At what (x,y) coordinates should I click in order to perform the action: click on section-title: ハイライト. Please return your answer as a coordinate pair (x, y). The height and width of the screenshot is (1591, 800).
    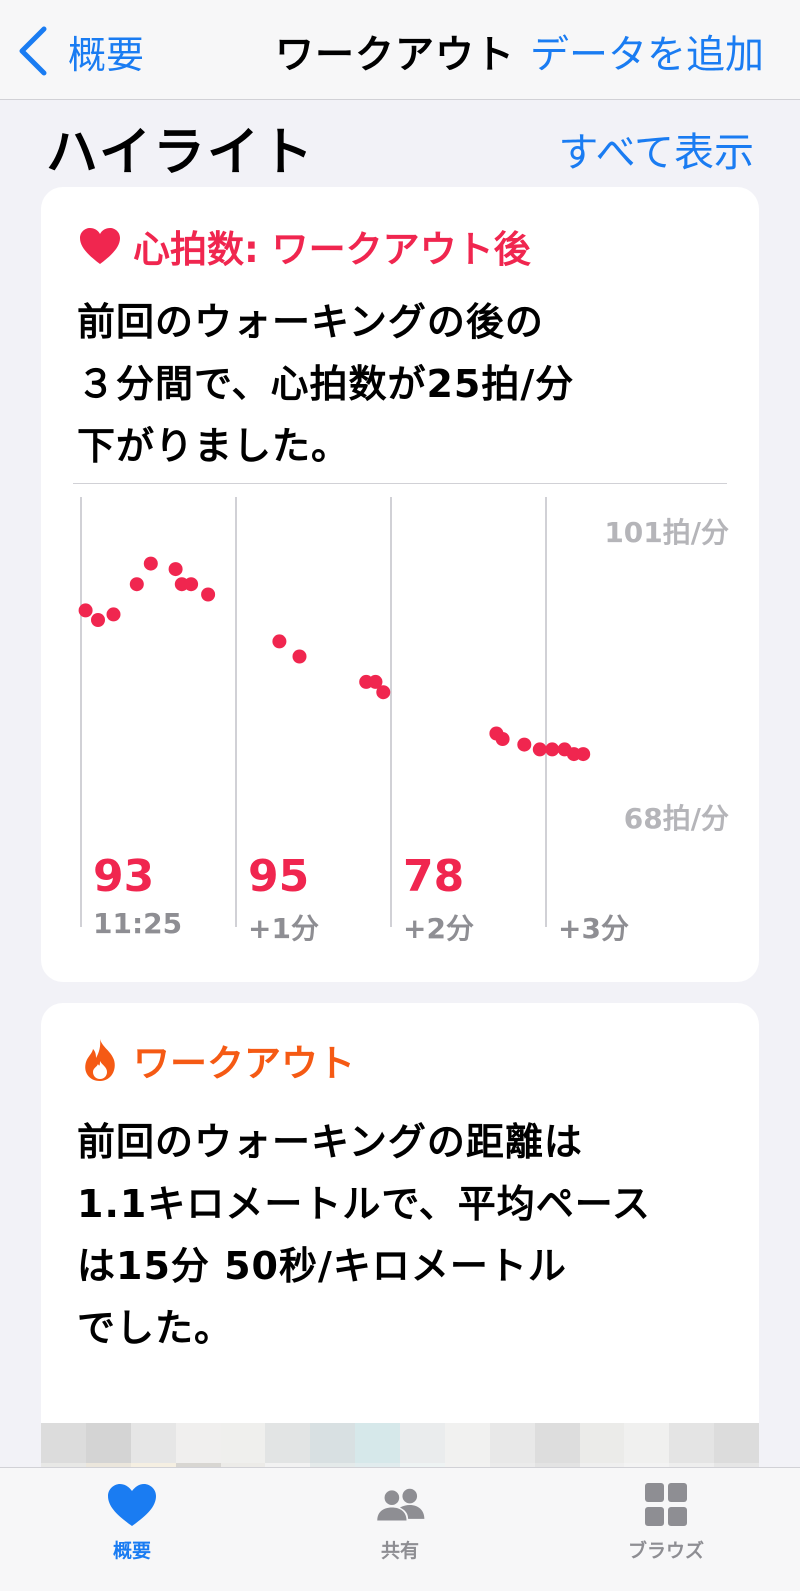
    Looking at the image, I should click on (180, 153).